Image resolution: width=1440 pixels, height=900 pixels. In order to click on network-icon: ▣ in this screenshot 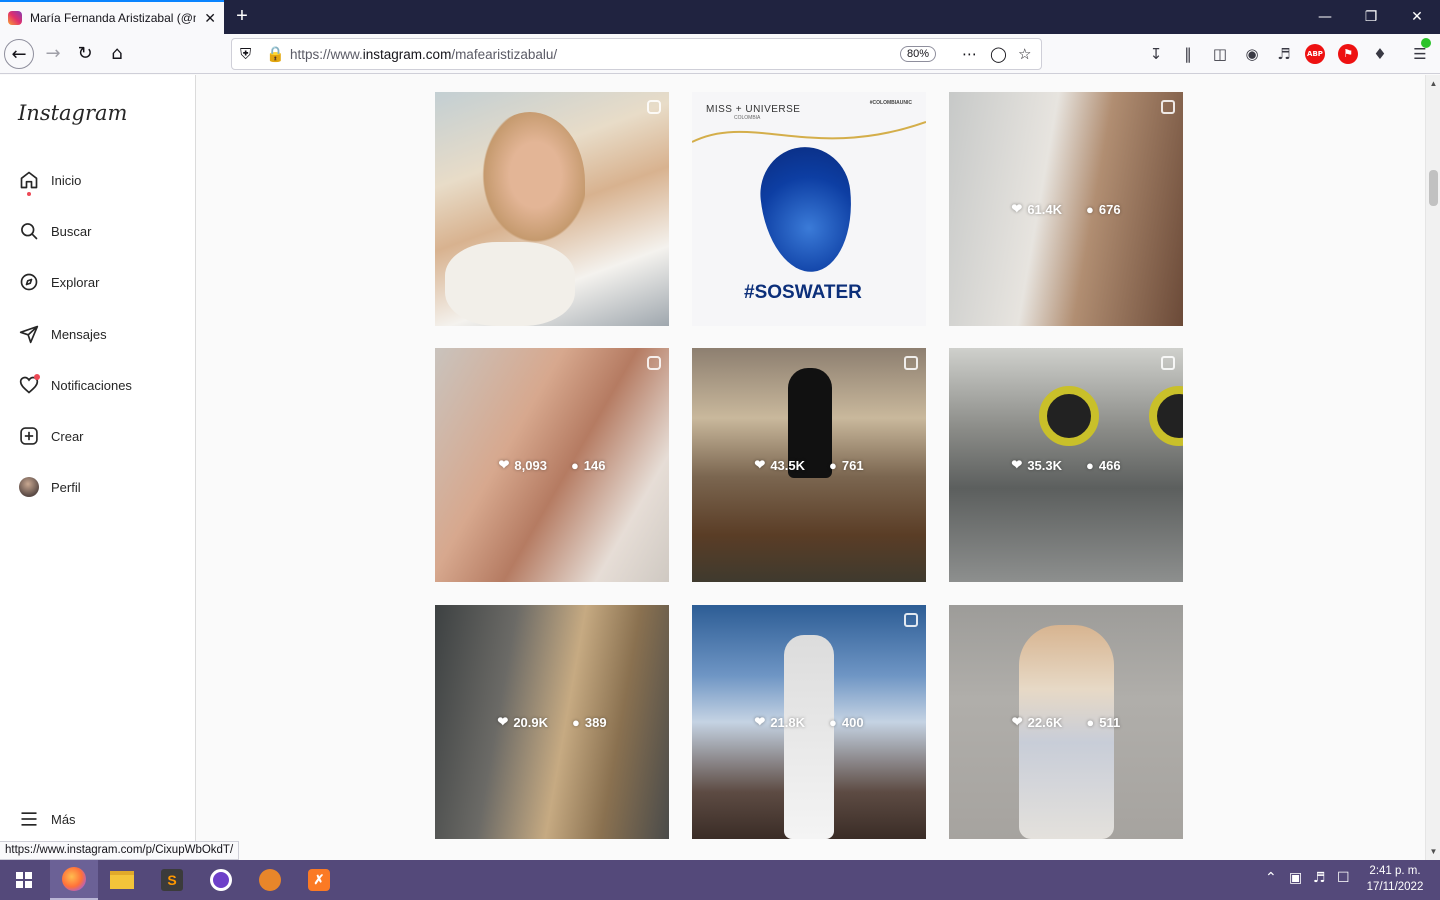, I will do `click(1295, 878)`.